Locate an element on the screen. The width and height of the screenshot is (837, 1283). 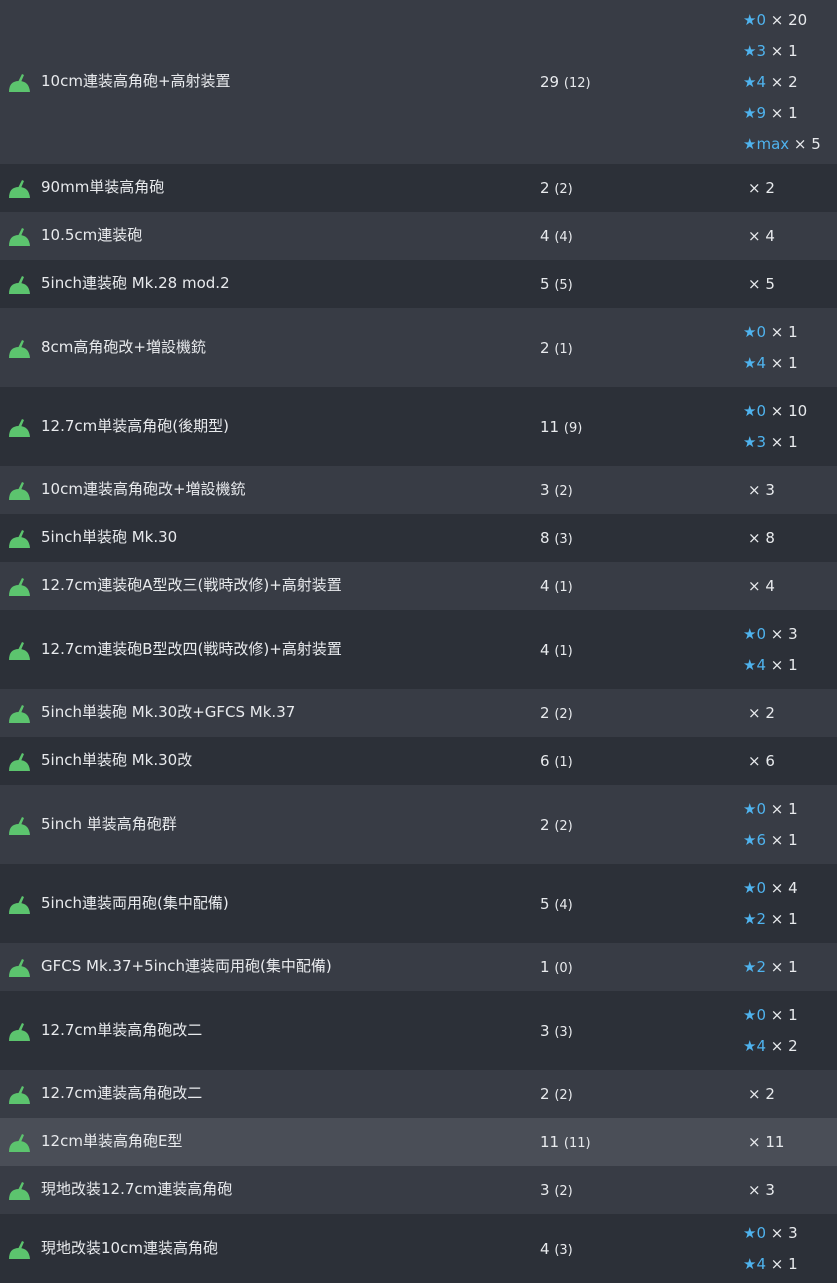
equipment-row: 12cm単装高角砲E型 11 (11) × 11 is located at coordinates (418, 1142).